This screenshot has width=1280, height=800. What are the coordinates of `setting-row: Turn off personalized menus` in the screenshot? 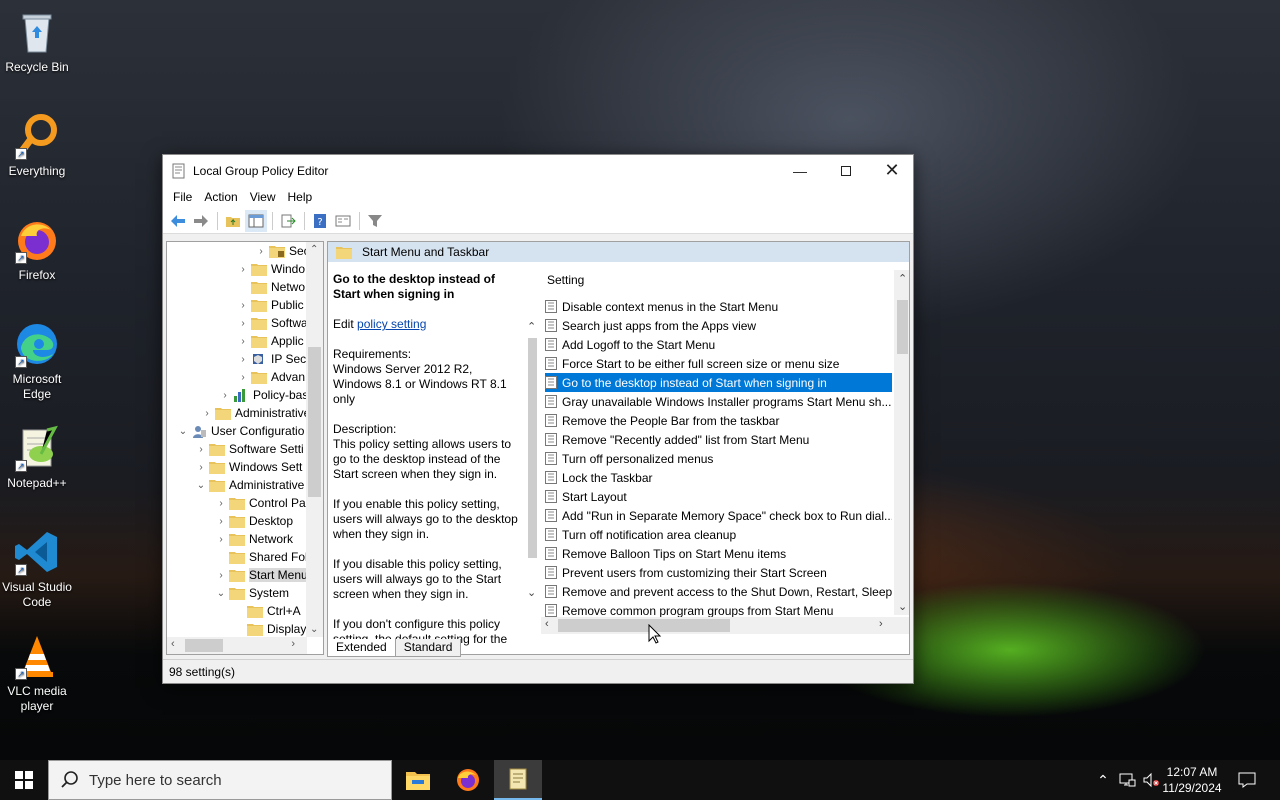 It's located at (718, 458).